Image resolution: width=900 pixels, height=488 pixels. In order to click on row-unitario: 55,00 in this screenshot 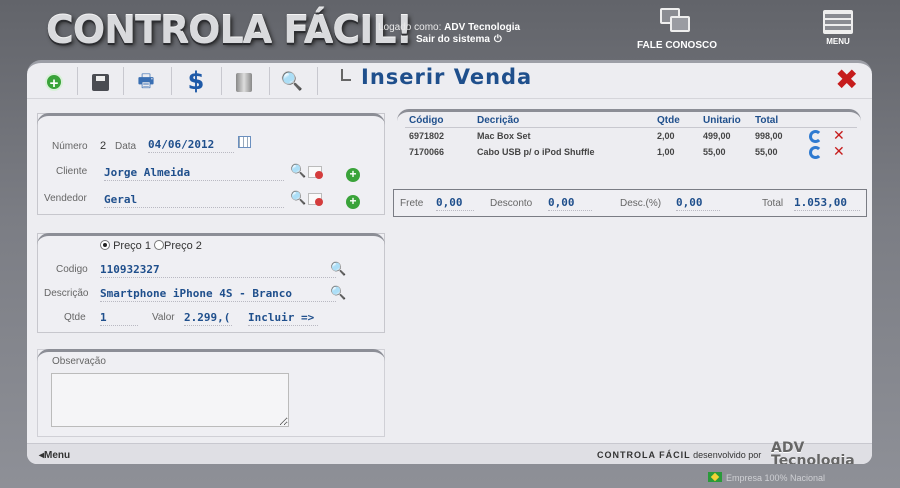, I will do `click(714, 152)`.